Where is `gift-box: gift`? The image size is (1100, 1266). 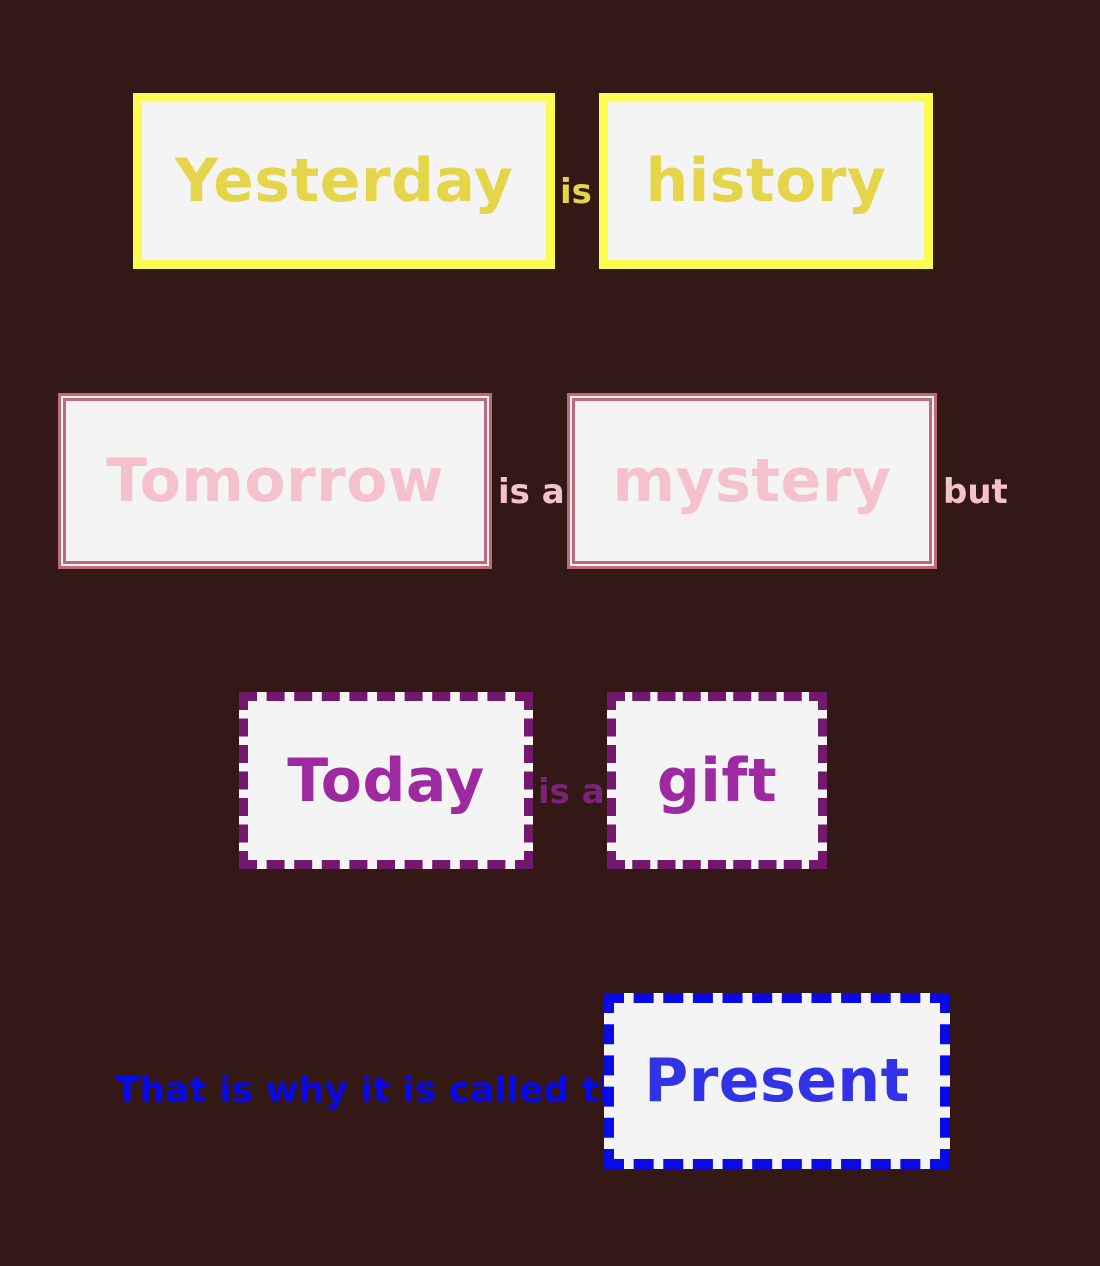
gift-box: gift is located at coordinates (717, 780).